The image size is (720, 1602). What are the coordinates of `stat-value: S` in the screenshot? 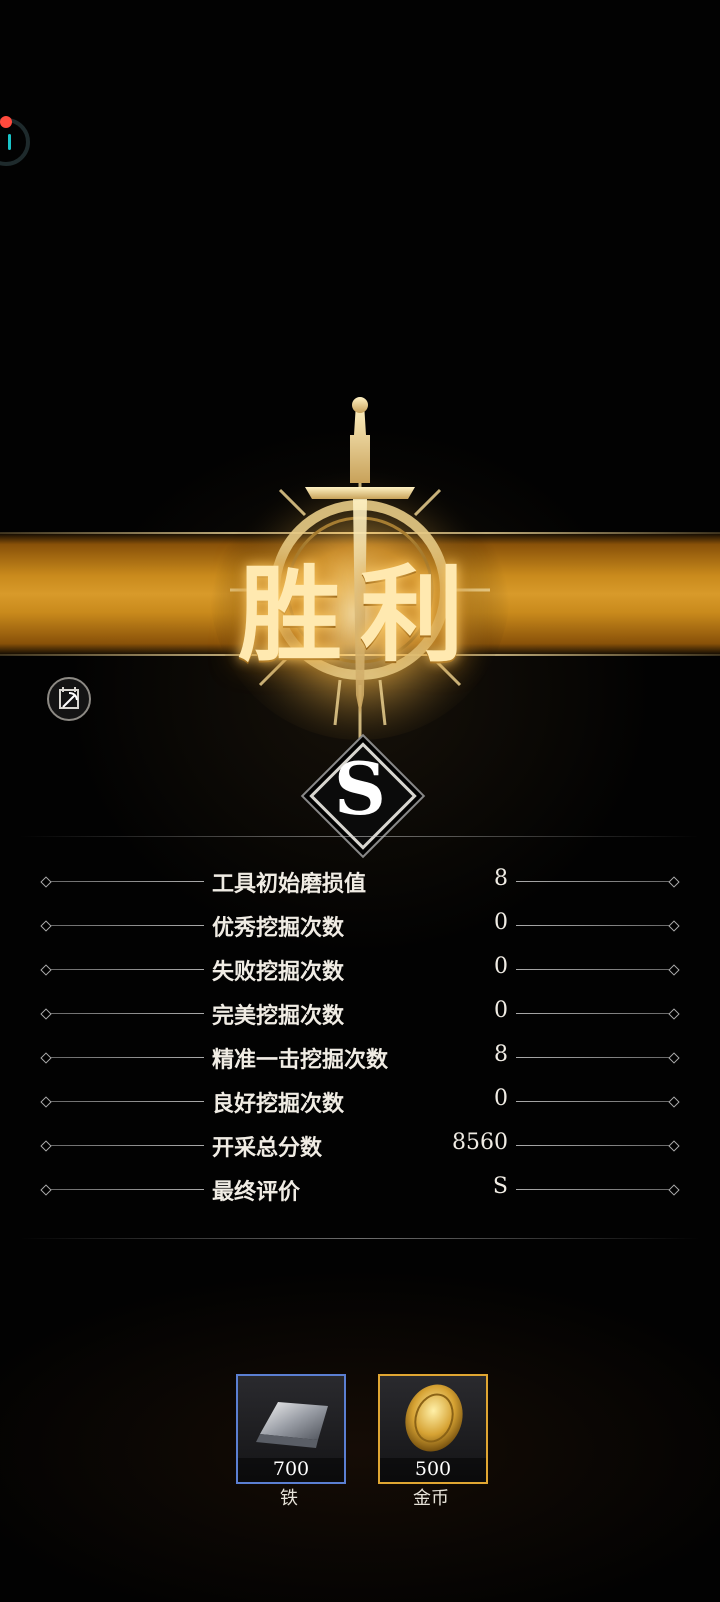 It's located at (500, 1186).